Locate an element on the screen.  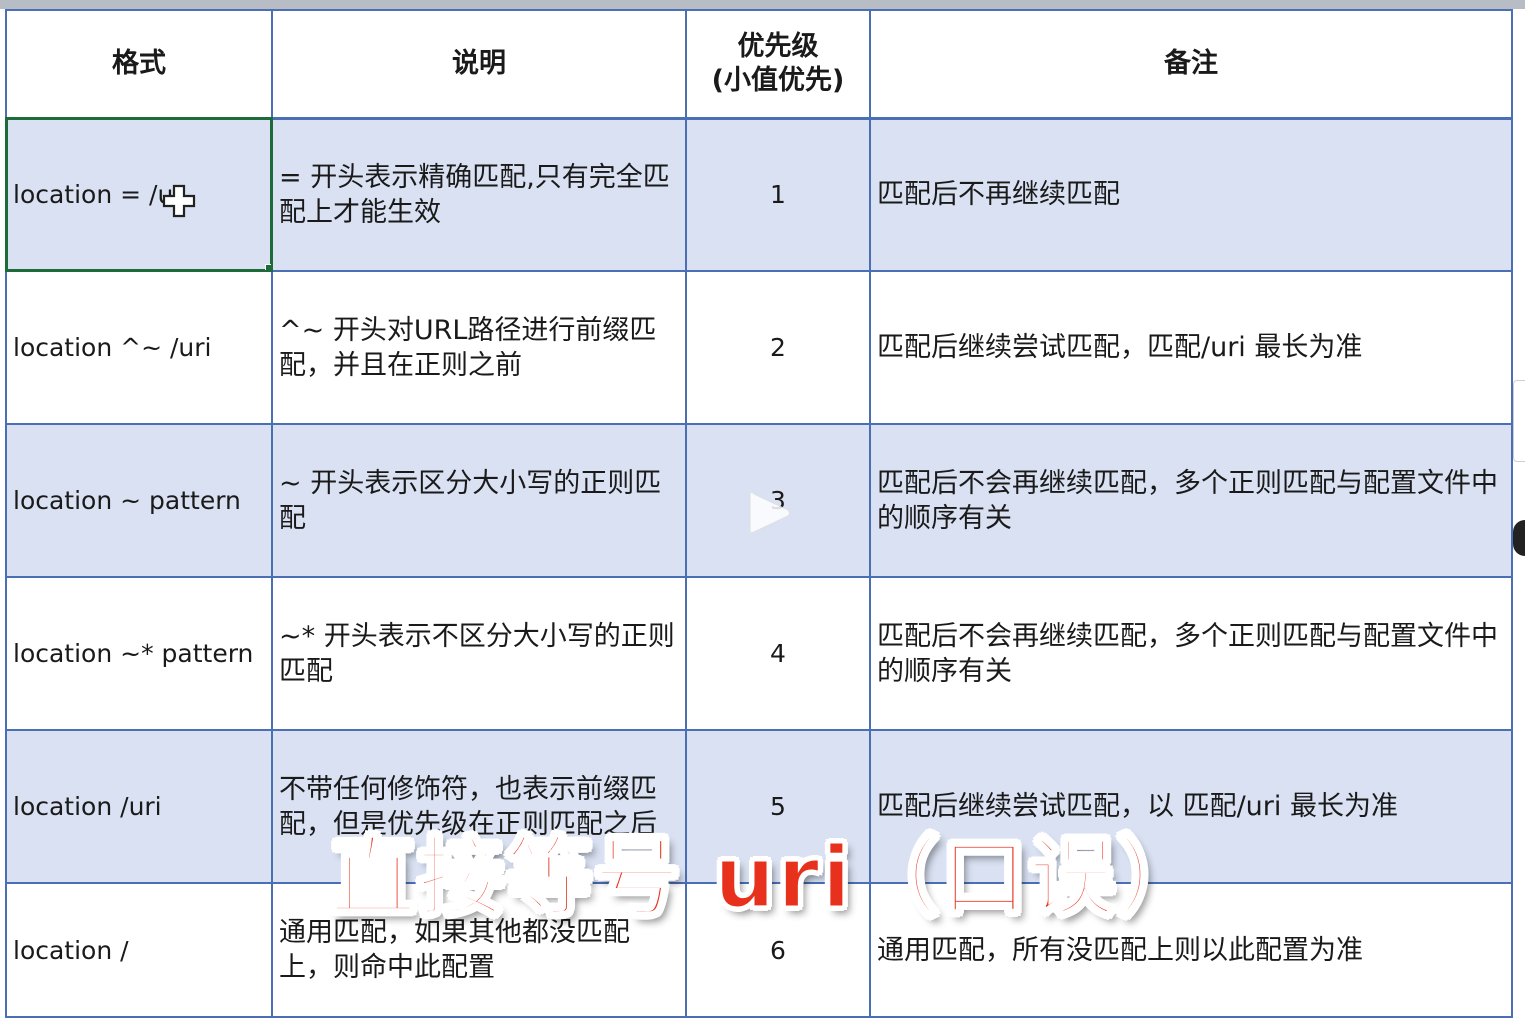
format-cell: location /uri is located at coordinates (139, 806).